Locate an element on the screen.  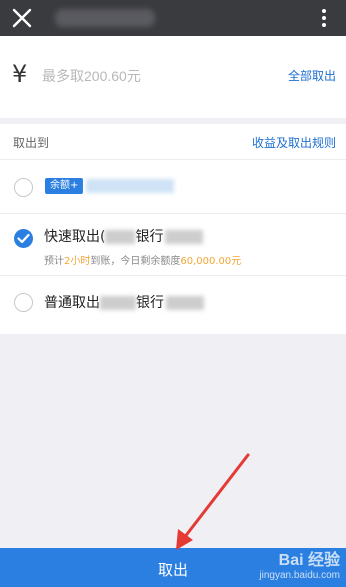
option-balance: 余额+ is located at coordinates (173, 189).